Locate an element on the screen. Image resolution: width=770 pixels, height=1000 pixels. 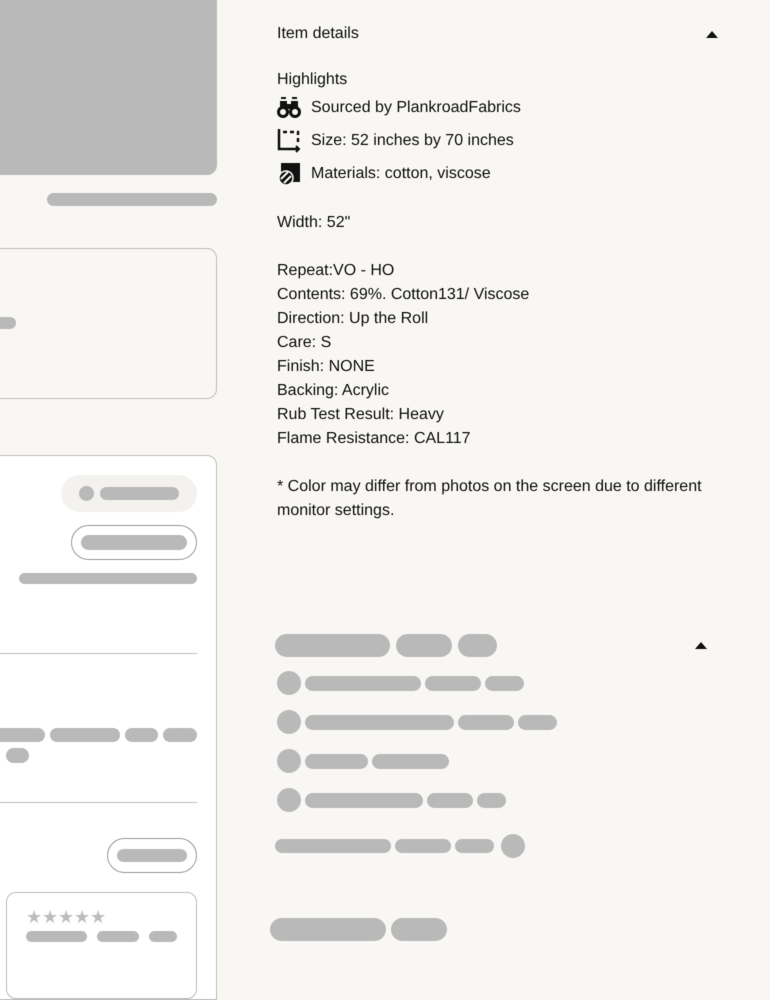
detail-text: Backing: Acrylic is located at coordinates (333, 391).